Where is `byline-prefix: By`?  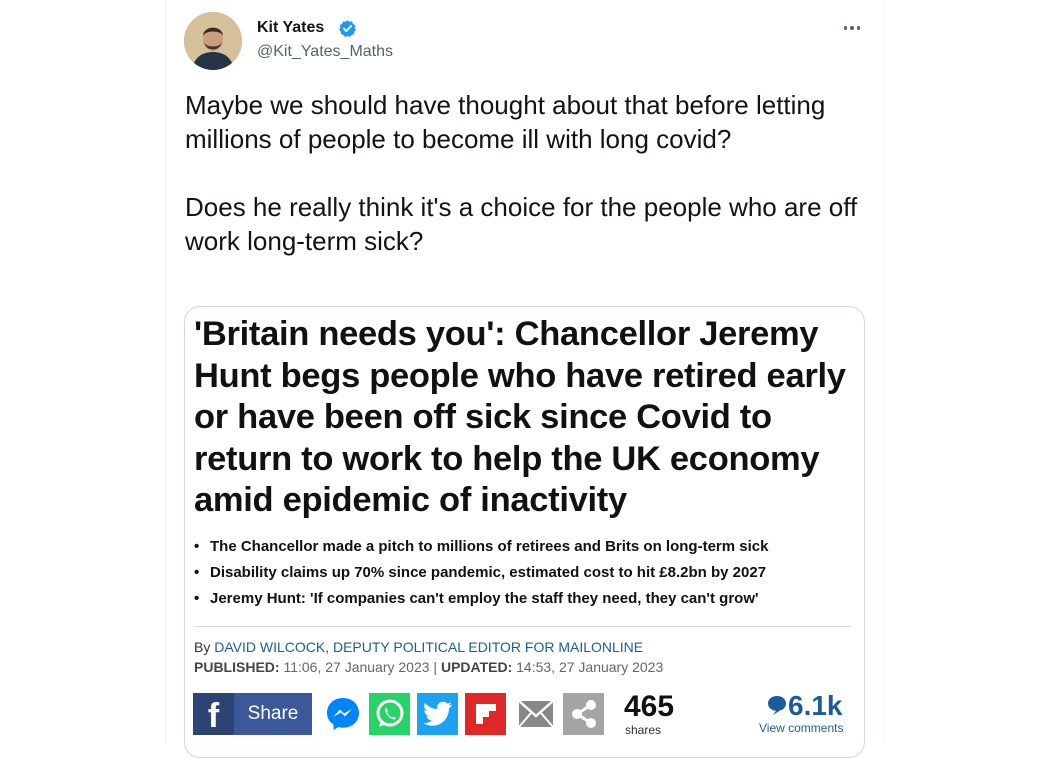
byline-prefix: By is located at coordinates (204, 647).